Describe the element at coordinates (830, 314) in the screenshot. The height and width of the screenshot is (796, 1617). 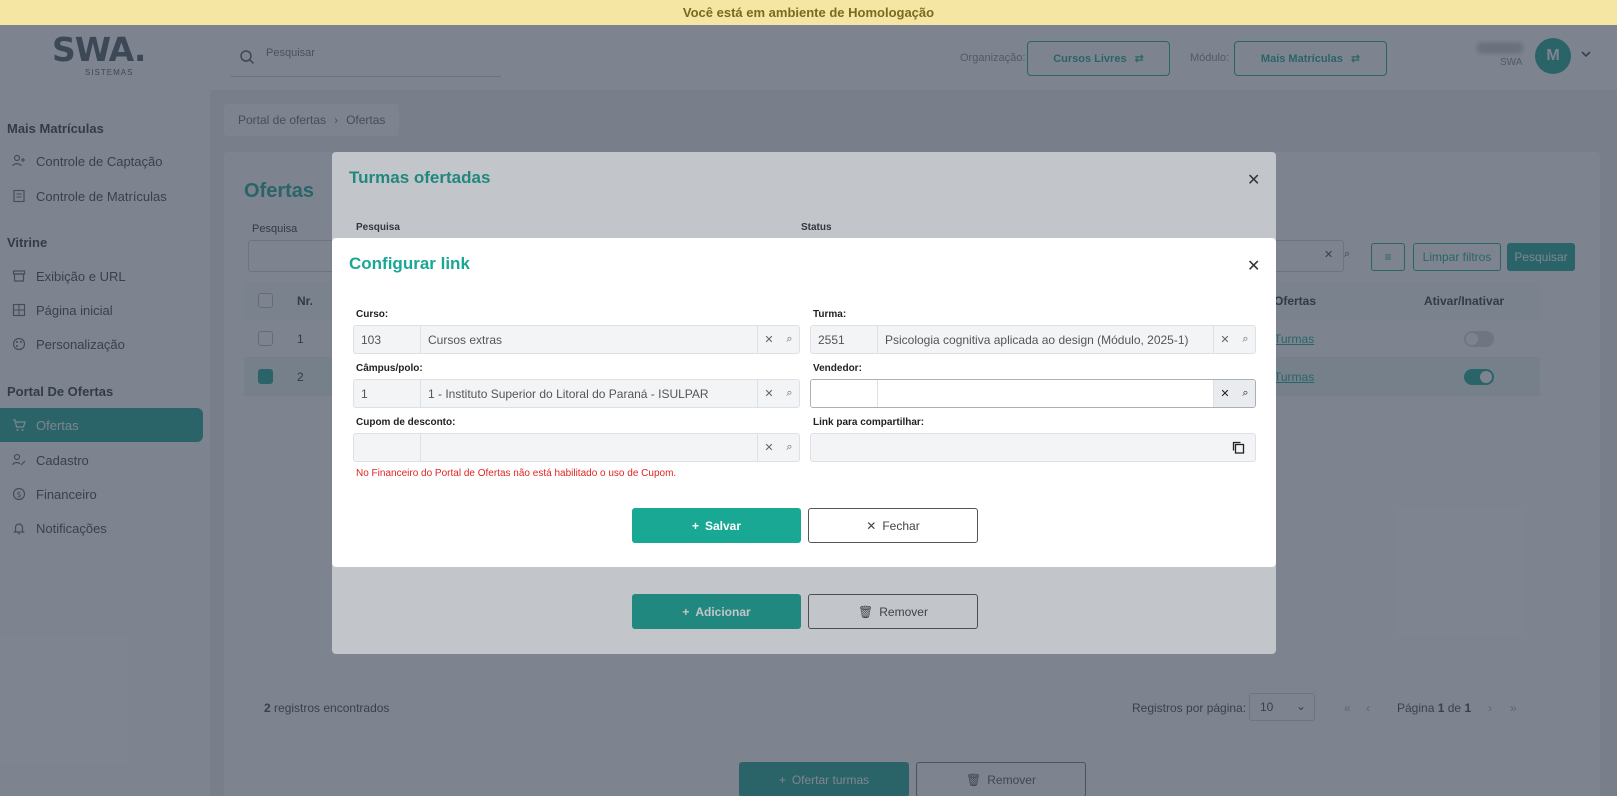
I see `turma-label: Turma:` at that location.